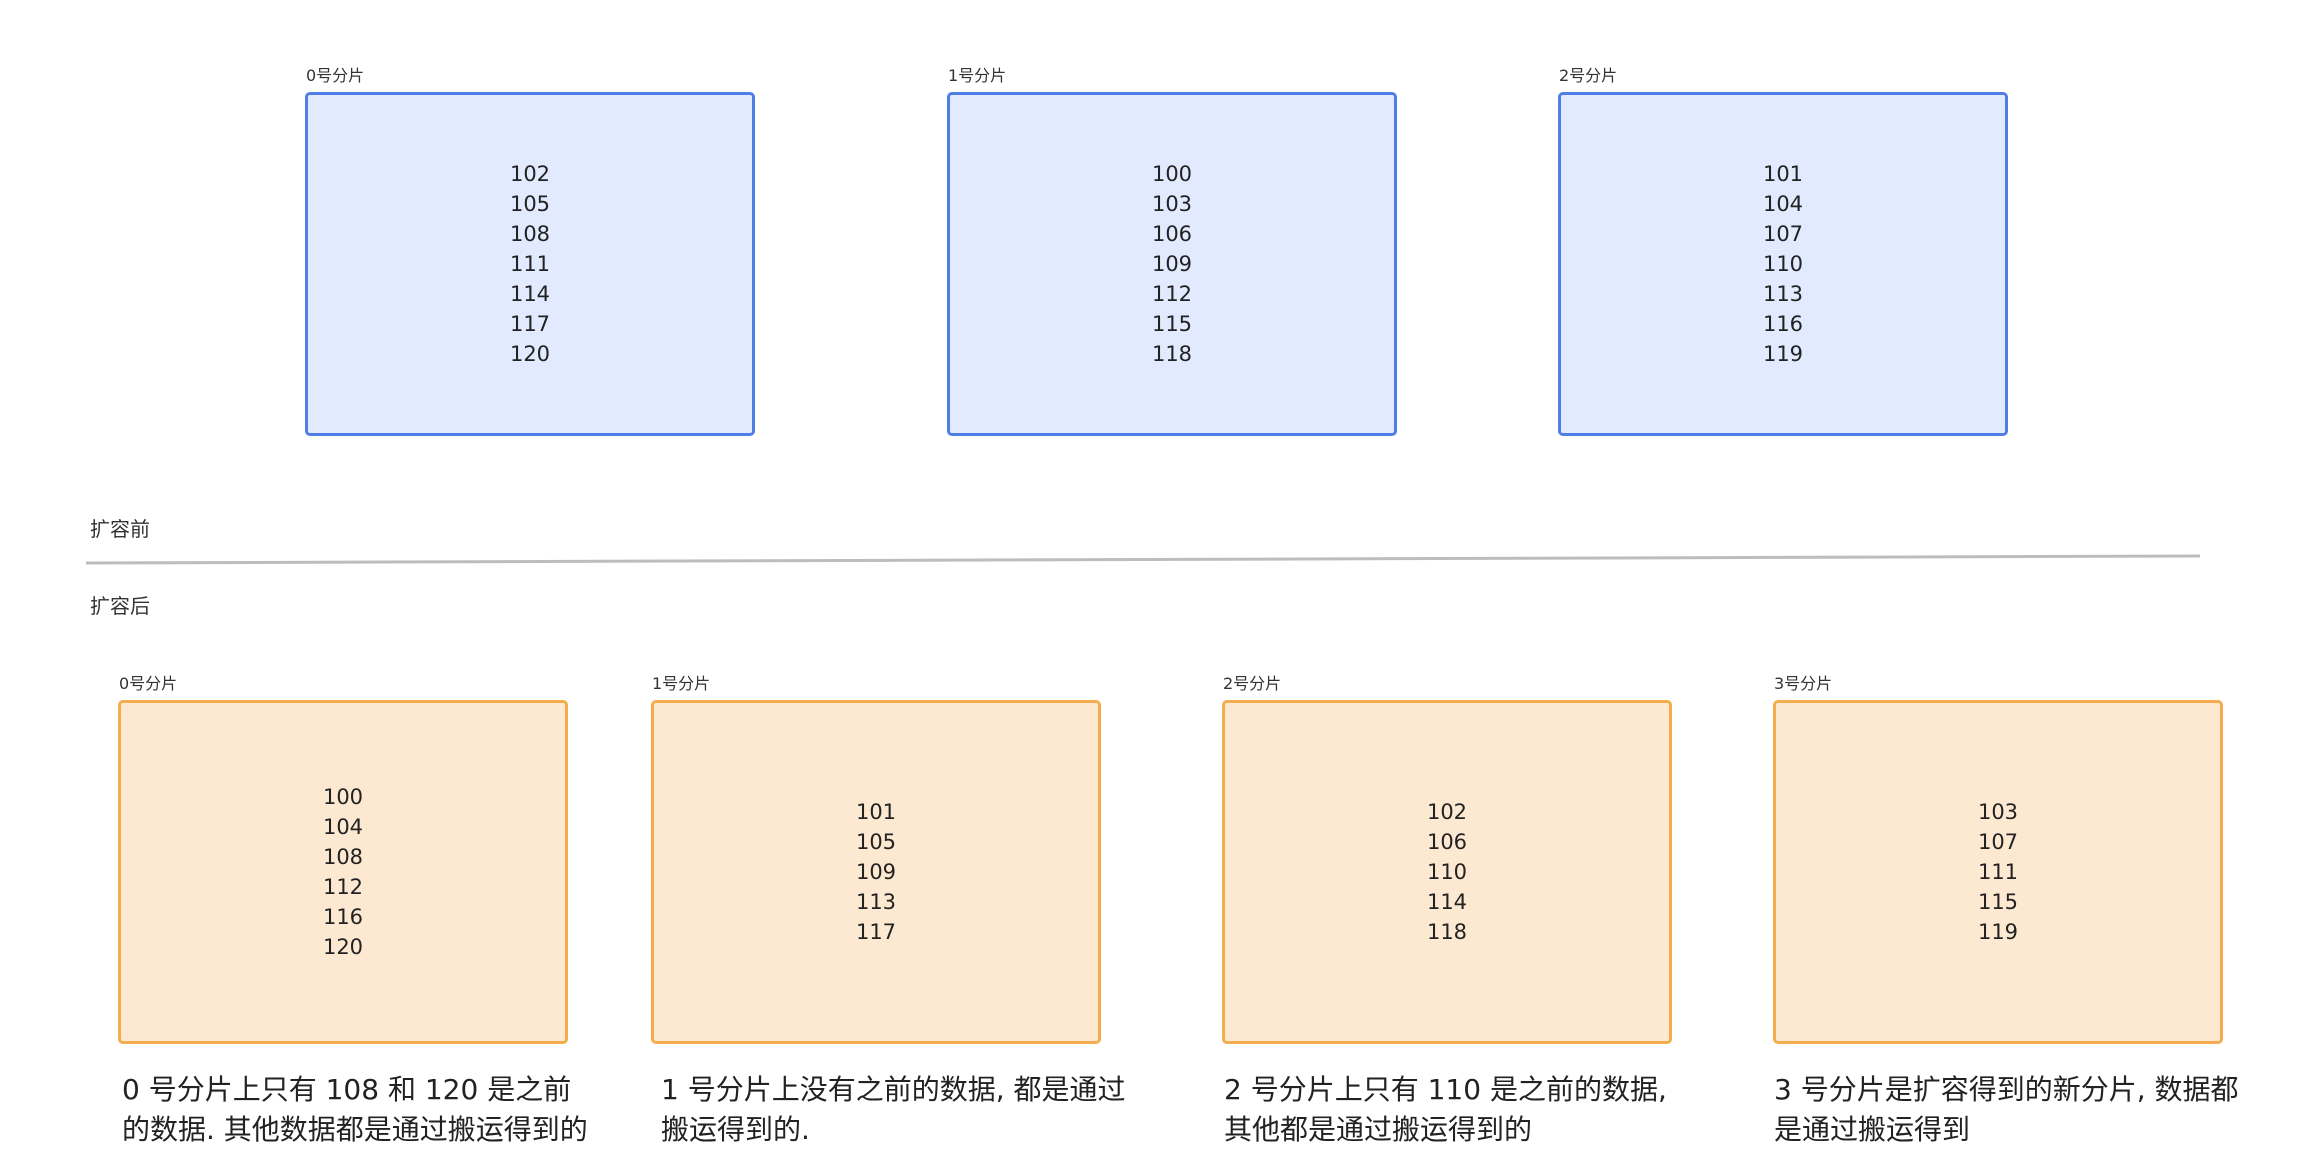 This screenshot has width=2309, height=1155. What do you see at coordinates (1803, 683) in the screenshot?
I see `after-shard-3-label: 3号分片` at bounding box center [1803, 683].